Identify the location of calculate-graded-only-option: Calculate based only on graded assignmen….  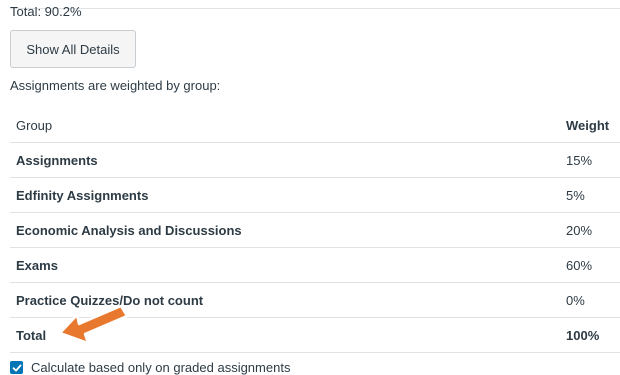
(150, 367).